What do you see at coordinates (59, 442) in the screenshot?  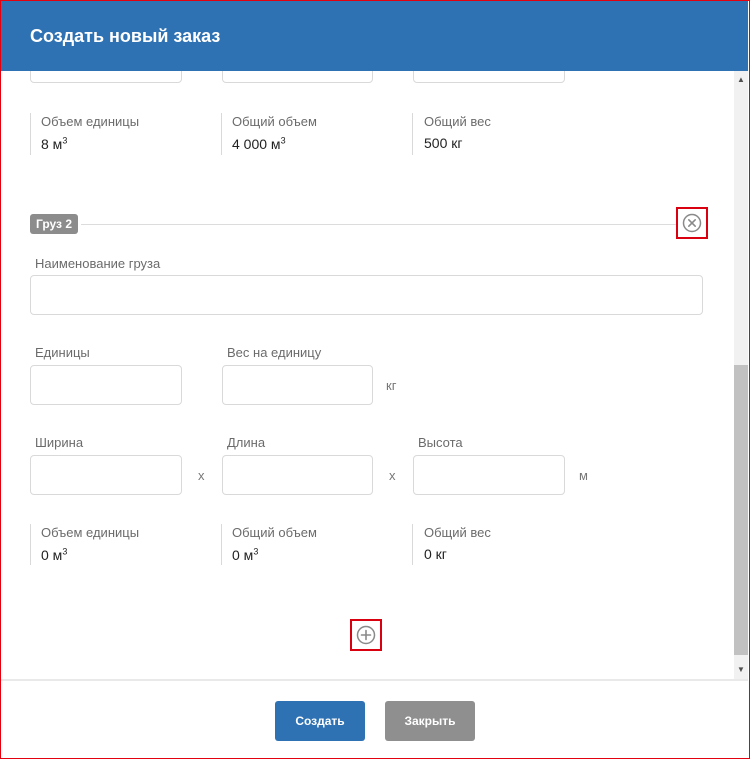 I see `width-label: Ширина` at bounding box center [59, 442].